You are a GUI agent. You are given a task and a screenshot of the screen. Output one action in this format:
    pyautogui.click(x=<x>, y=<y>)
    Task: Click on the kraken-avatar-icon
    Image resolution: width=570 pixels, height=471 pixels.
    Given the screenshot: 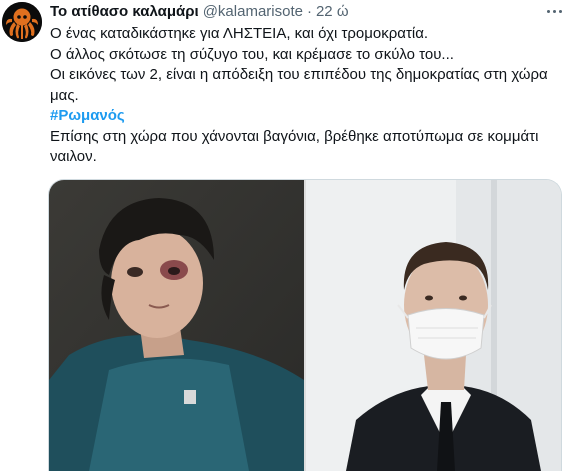 What is the action you would take?
    pyautogui.click(x=22, y=22)
    